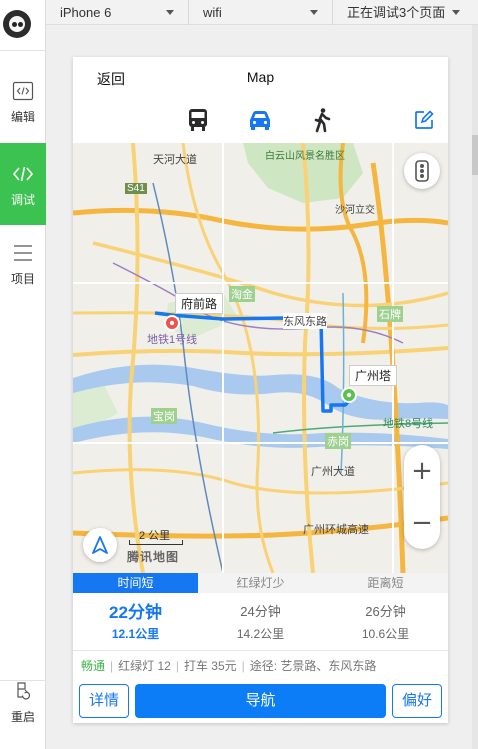 Image resolution: width=478 pixels, height=749 pixels. I want to click on zoom-out-button: −, so click(422, 523).